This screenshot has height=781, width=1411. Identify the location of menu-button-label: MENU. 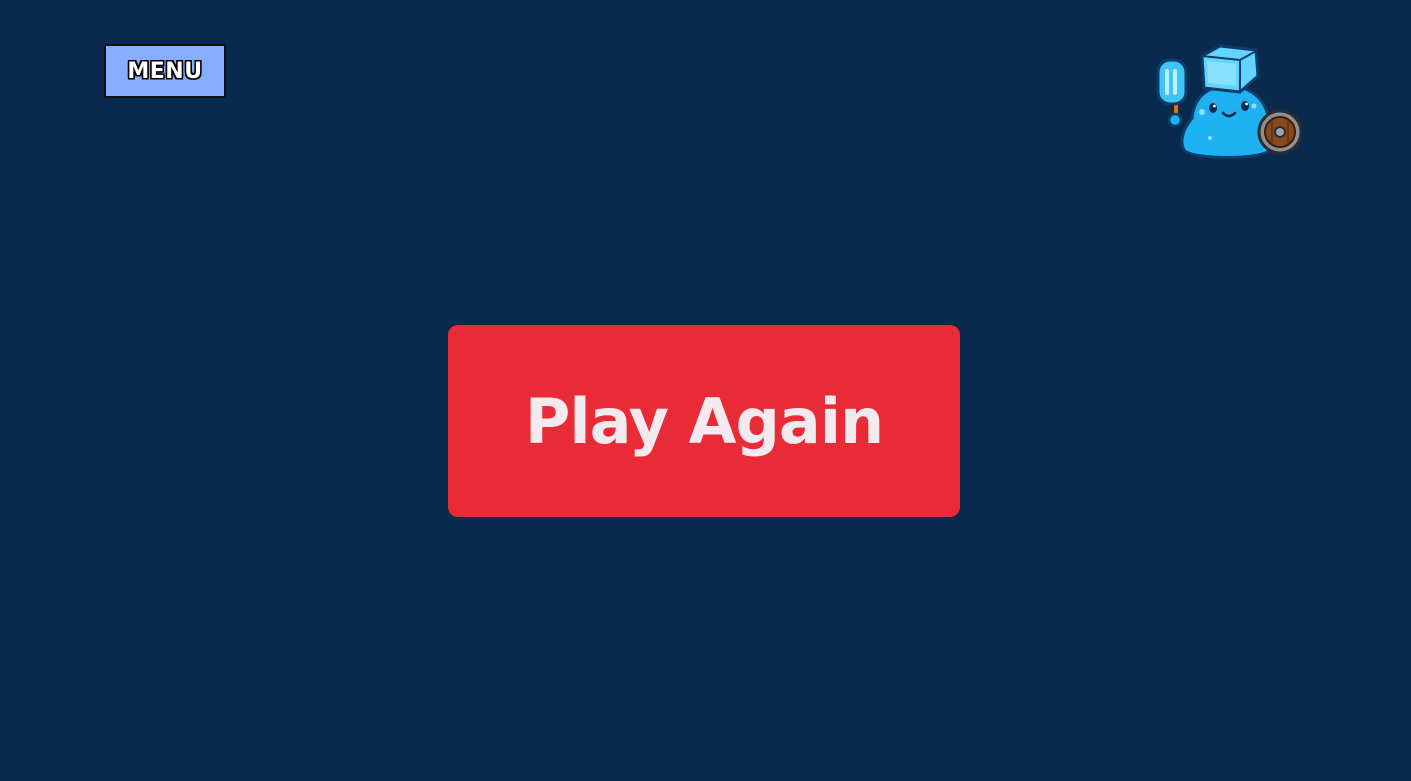
(165, 71).